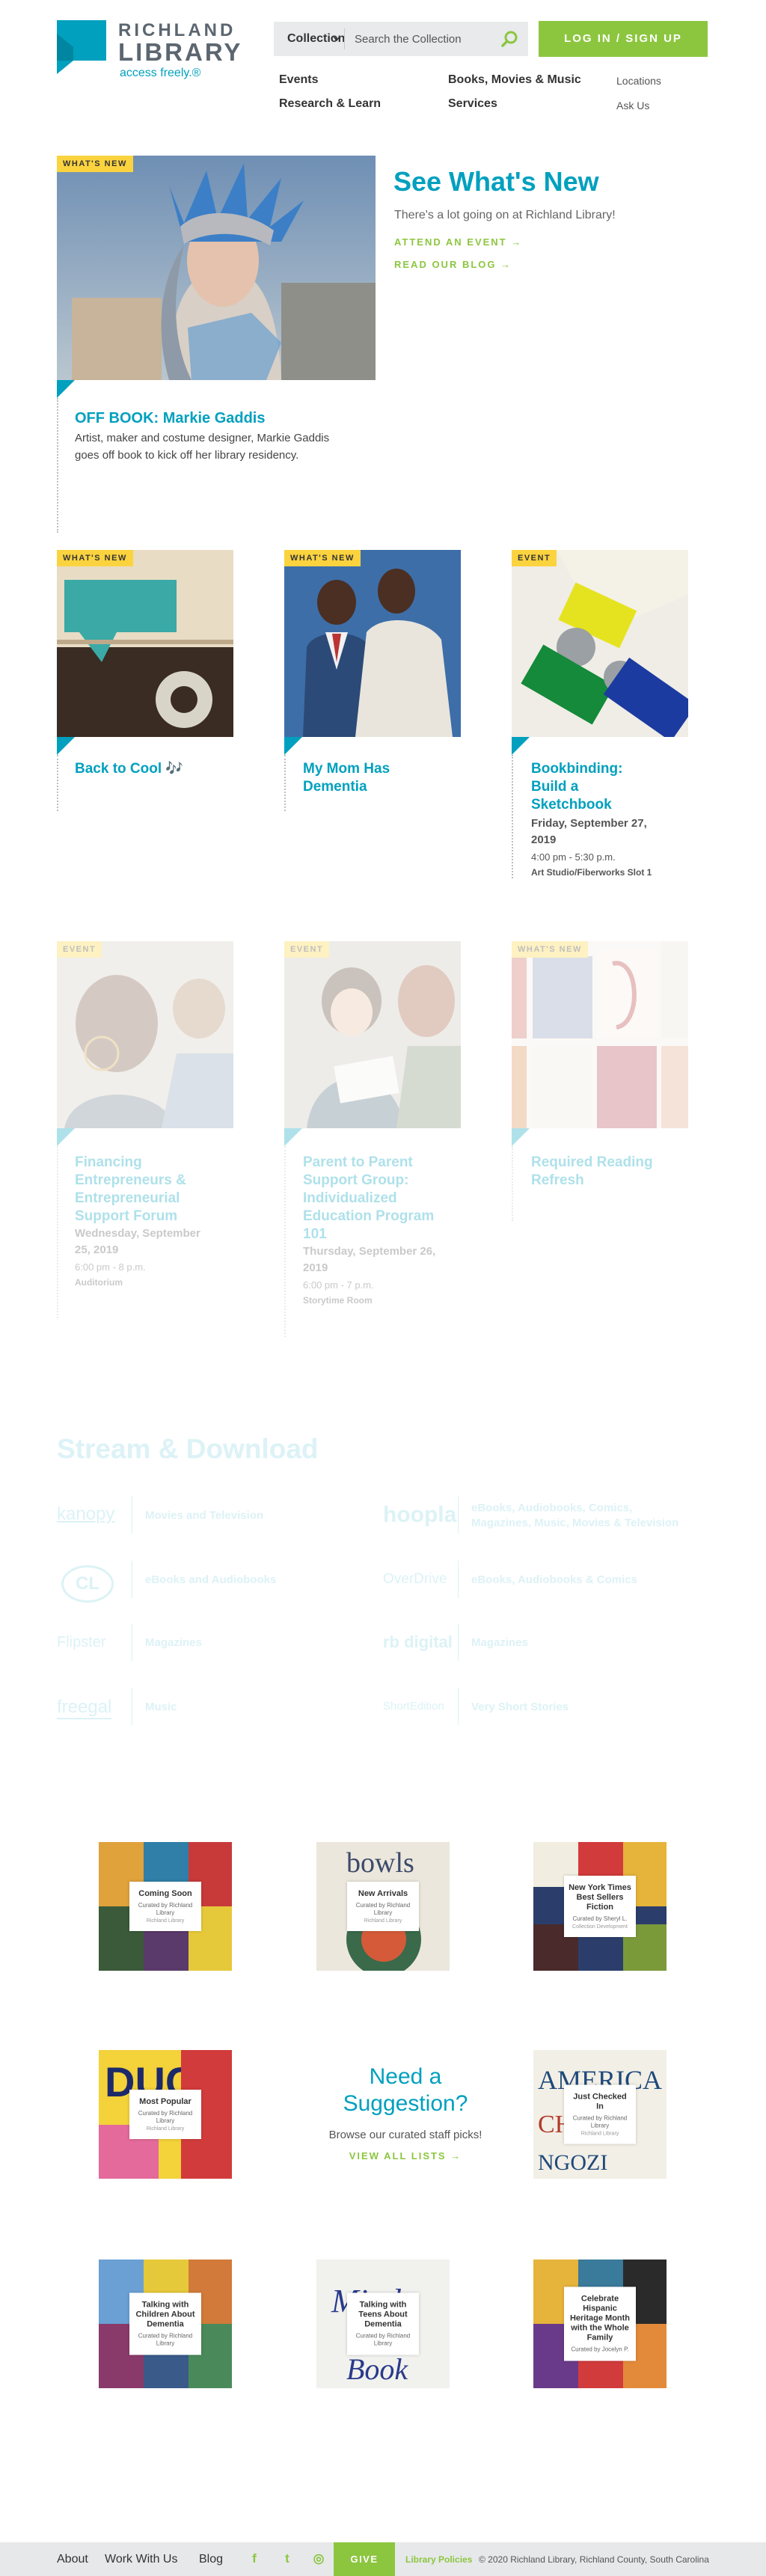 The width and height of the screenshot is (766, 2576). Describe the element at coordinates (632, 106) in the screenshot. I see `nav-ask-us: Ask Us` at that location.